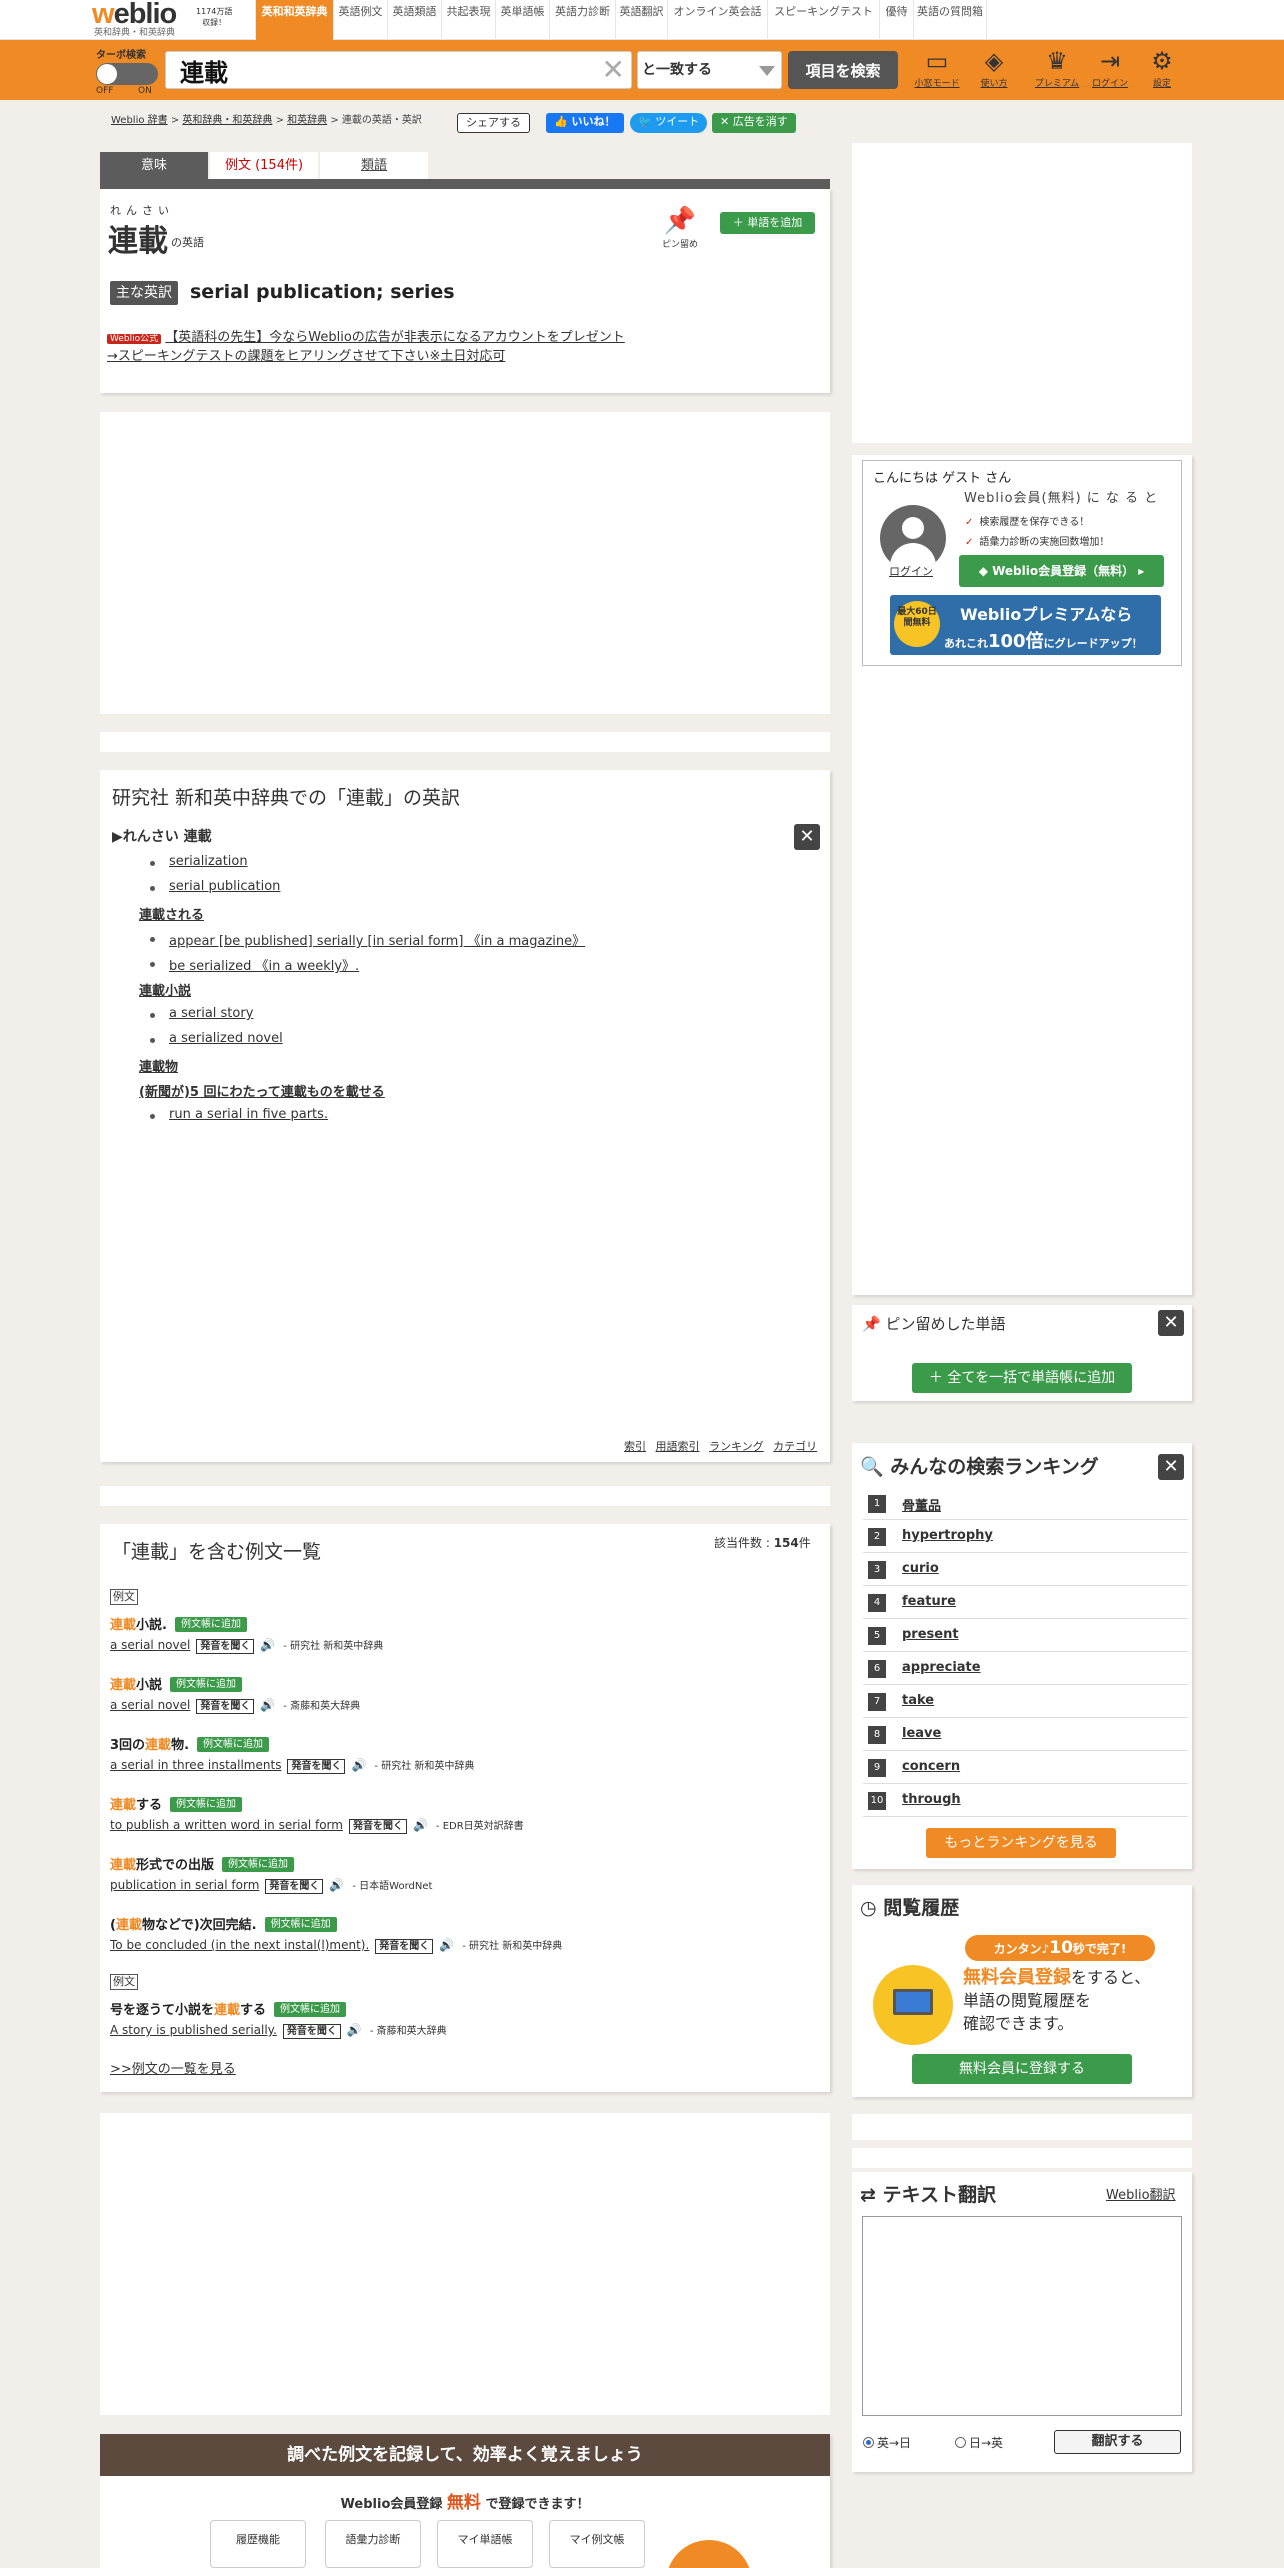 Image resolution: width=1284 pixels, height=2568 pixels. Describe the element at coordinates (994, 71) in the screenshot. I see `howto-button: ◈ 使い方` at that location.